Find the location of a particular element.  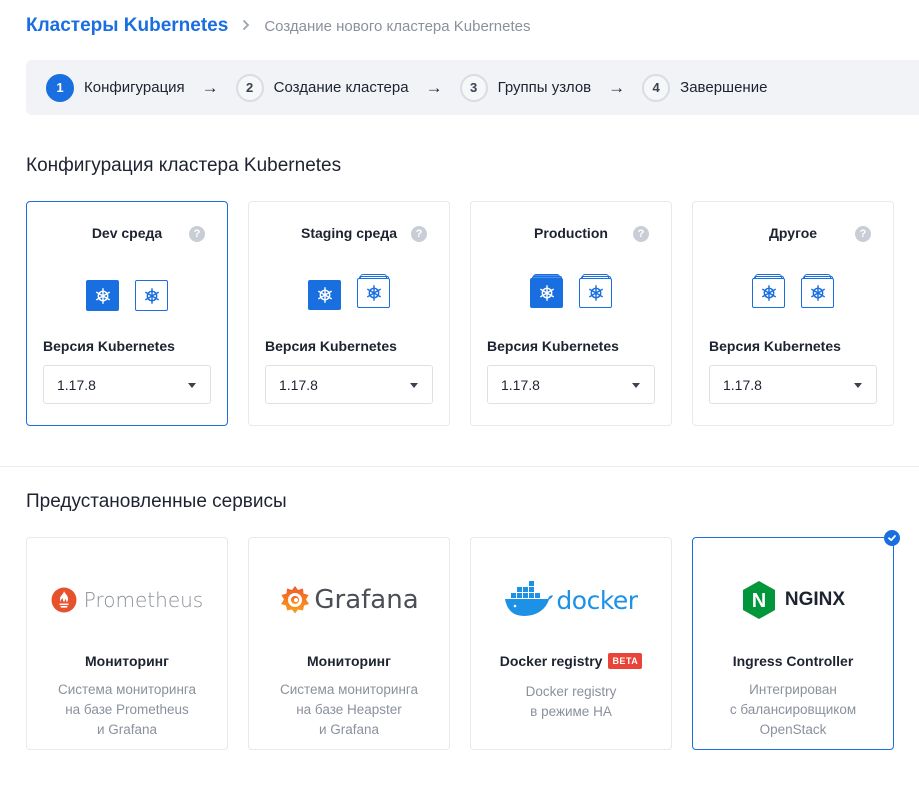

step-cluster-creation: 2 Создание кластера is located at coordinates (322, 87).